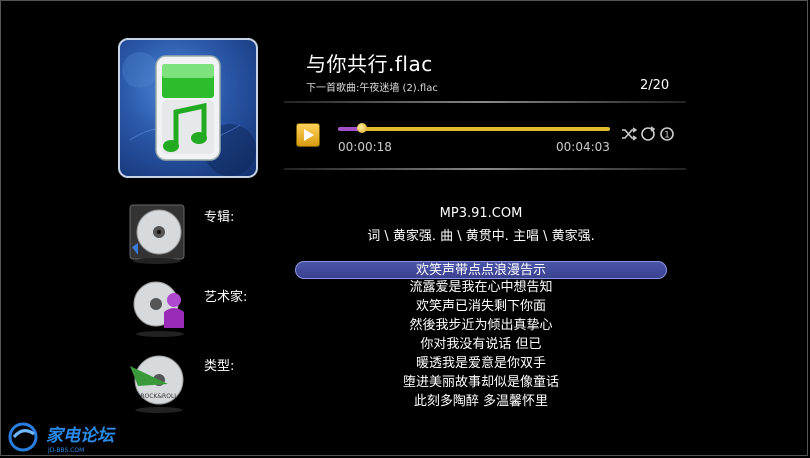 This screenshot has height=458, width=810. Describe the element at coordinates (481, 270) in the screenshot. I see `lyric-line: 欢笑声带点点浪漫告示` at that location.